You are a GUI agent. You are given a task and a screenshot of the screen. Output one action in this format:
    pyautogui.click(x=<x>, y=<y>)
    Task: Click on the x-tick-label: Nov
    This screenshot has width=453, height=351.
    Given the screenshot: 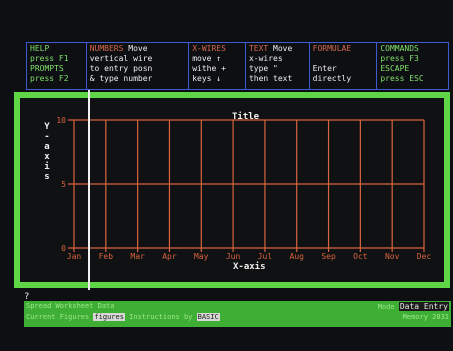 What is the action you would take?
    pyautogui.click(x=392, y=256)
    